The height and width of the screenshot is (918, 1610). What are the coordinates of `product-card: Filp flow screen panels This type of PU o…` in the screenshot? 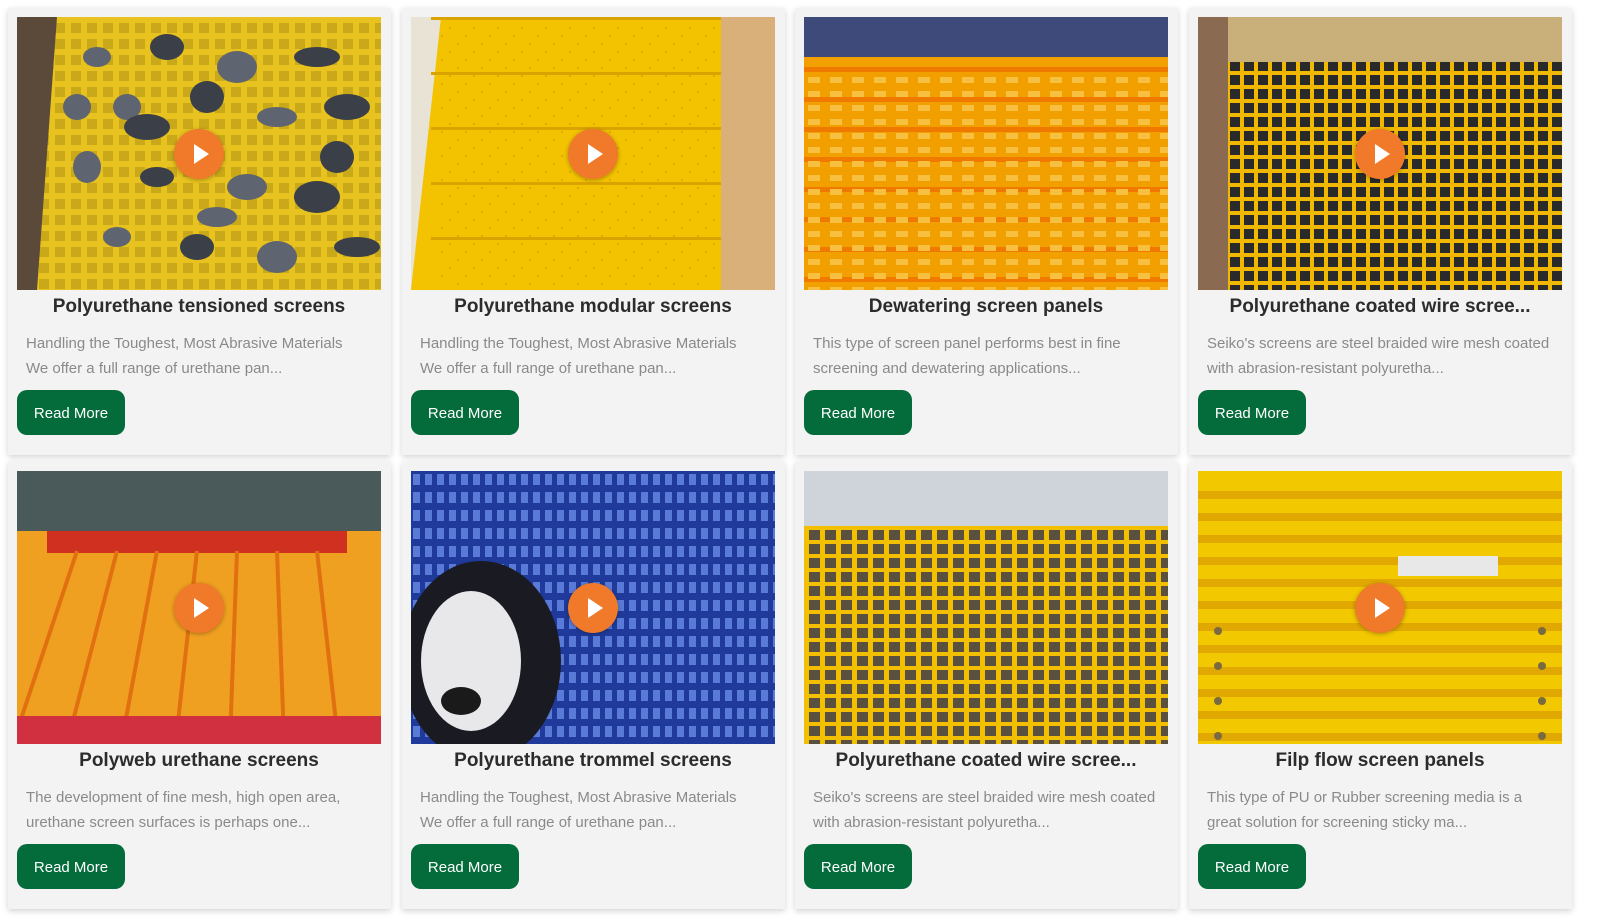 It's located at (1380, 685).